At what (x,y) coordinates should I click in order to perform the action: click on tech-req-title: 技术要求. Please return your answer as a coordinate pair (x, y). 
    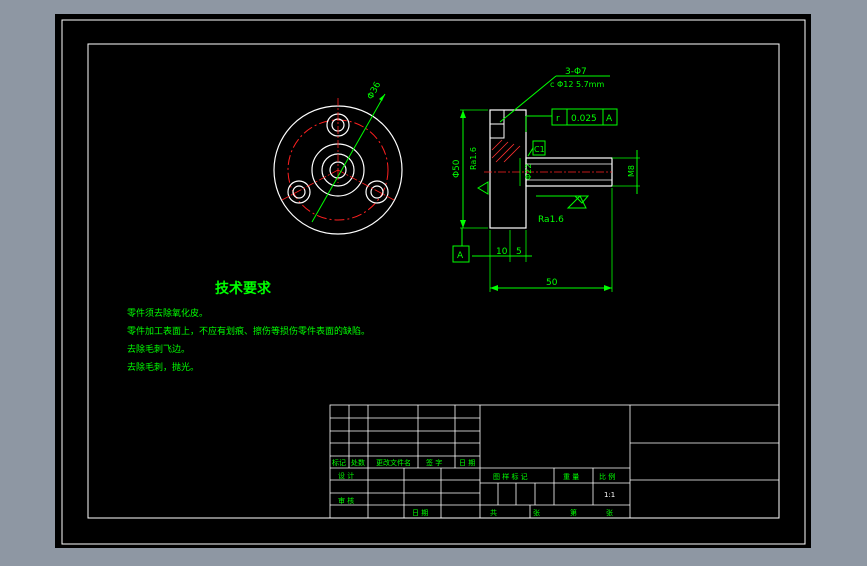
    Looking at the image, I should click on (243, 288).